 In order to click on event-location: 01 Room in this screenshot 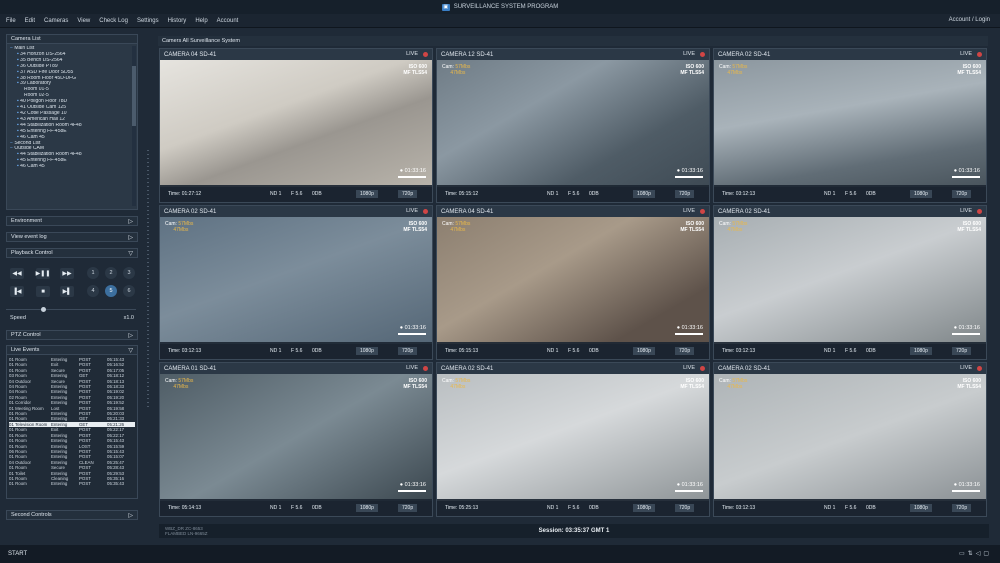, I will do `click(18, 484)`.